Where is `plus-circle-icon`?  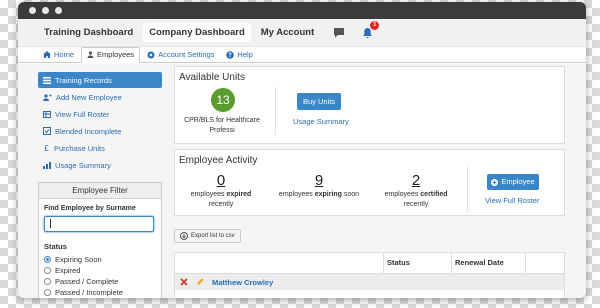
plus-circle-icon is located at coordinates (495, 182).